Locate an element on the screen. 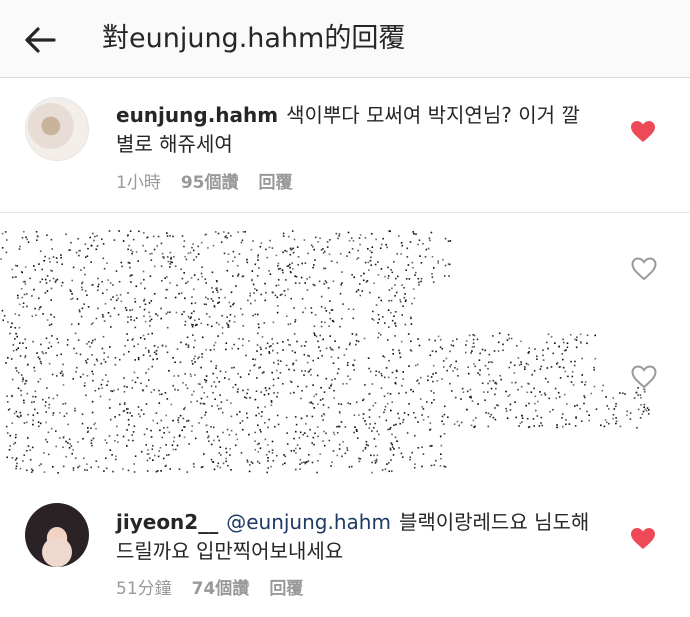 The image size is (690, 617). divider is located at coordinates (345, 212).